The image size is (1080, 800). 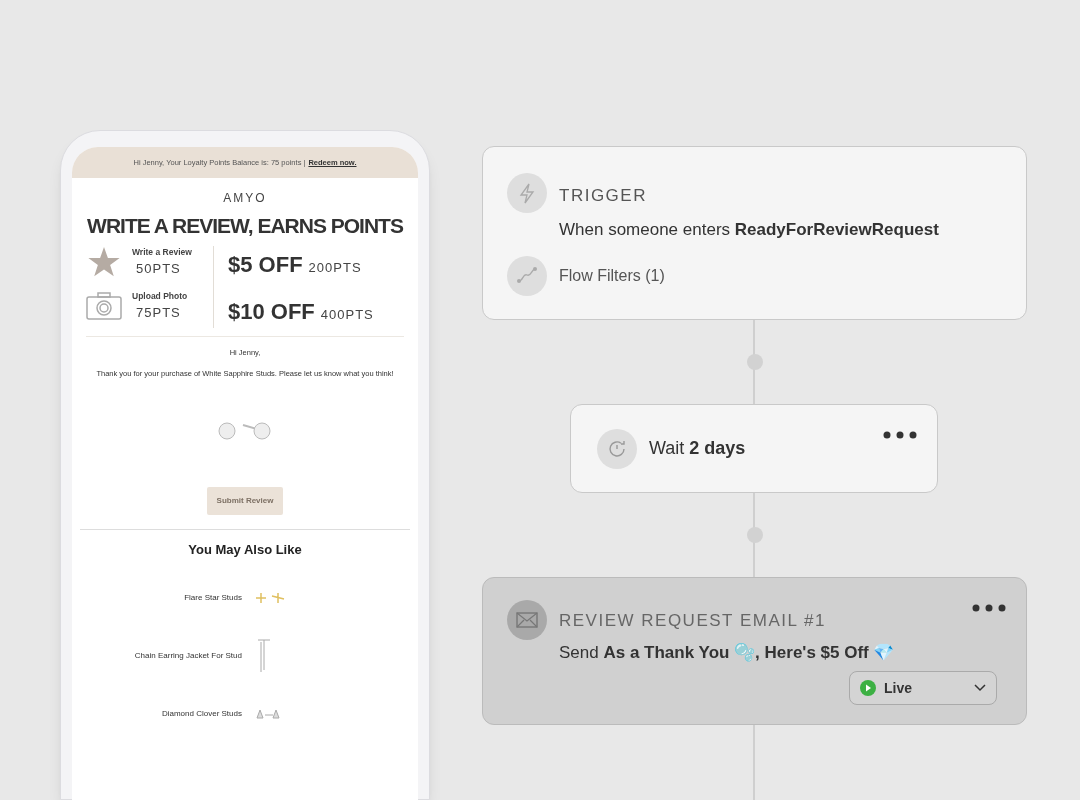 What do you see at coordinates (162, 252) in the screenshot?
I see `earn-label: Write a Review` at bounding box center [162, 252].